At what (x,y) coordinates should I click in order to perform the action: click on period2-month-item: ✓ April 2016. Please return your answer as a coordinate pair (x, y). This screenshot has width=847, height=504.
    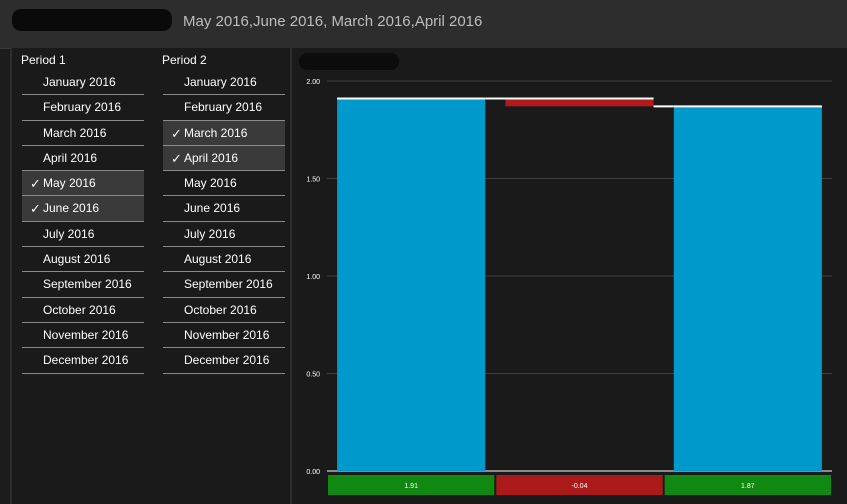
    Looking at the image, I should click on (224, 158).